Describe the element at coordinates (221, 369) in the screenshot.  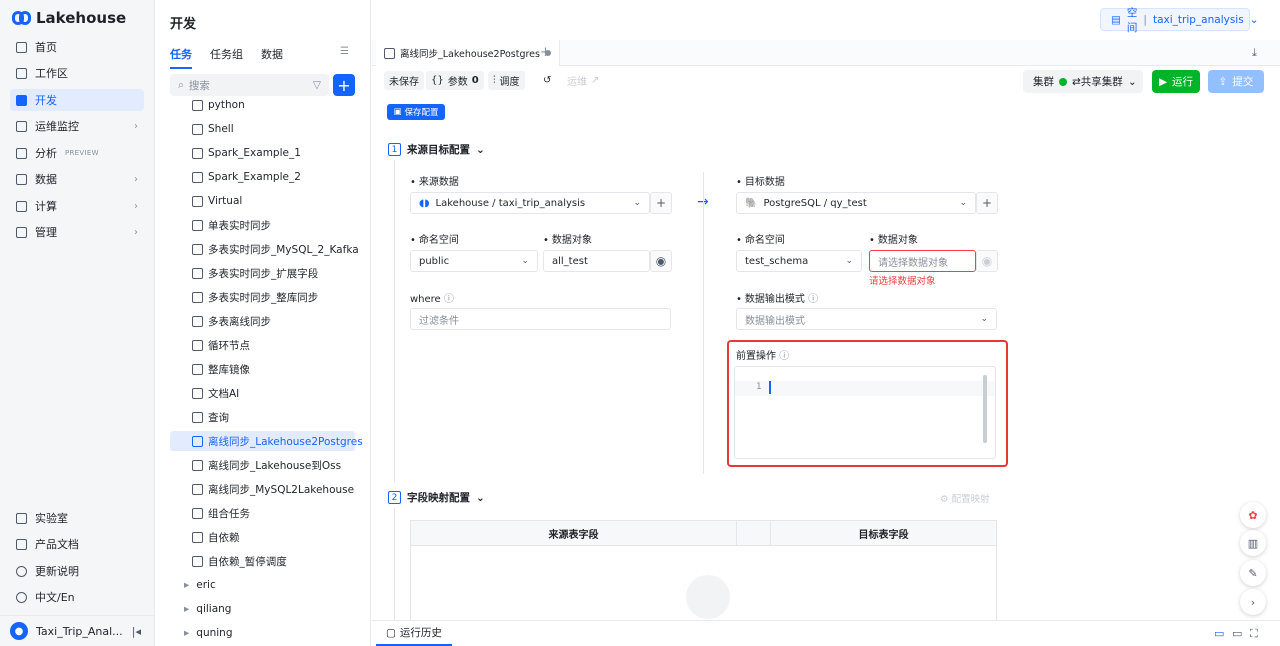
I see `task-item: 整库镜像` at that location.